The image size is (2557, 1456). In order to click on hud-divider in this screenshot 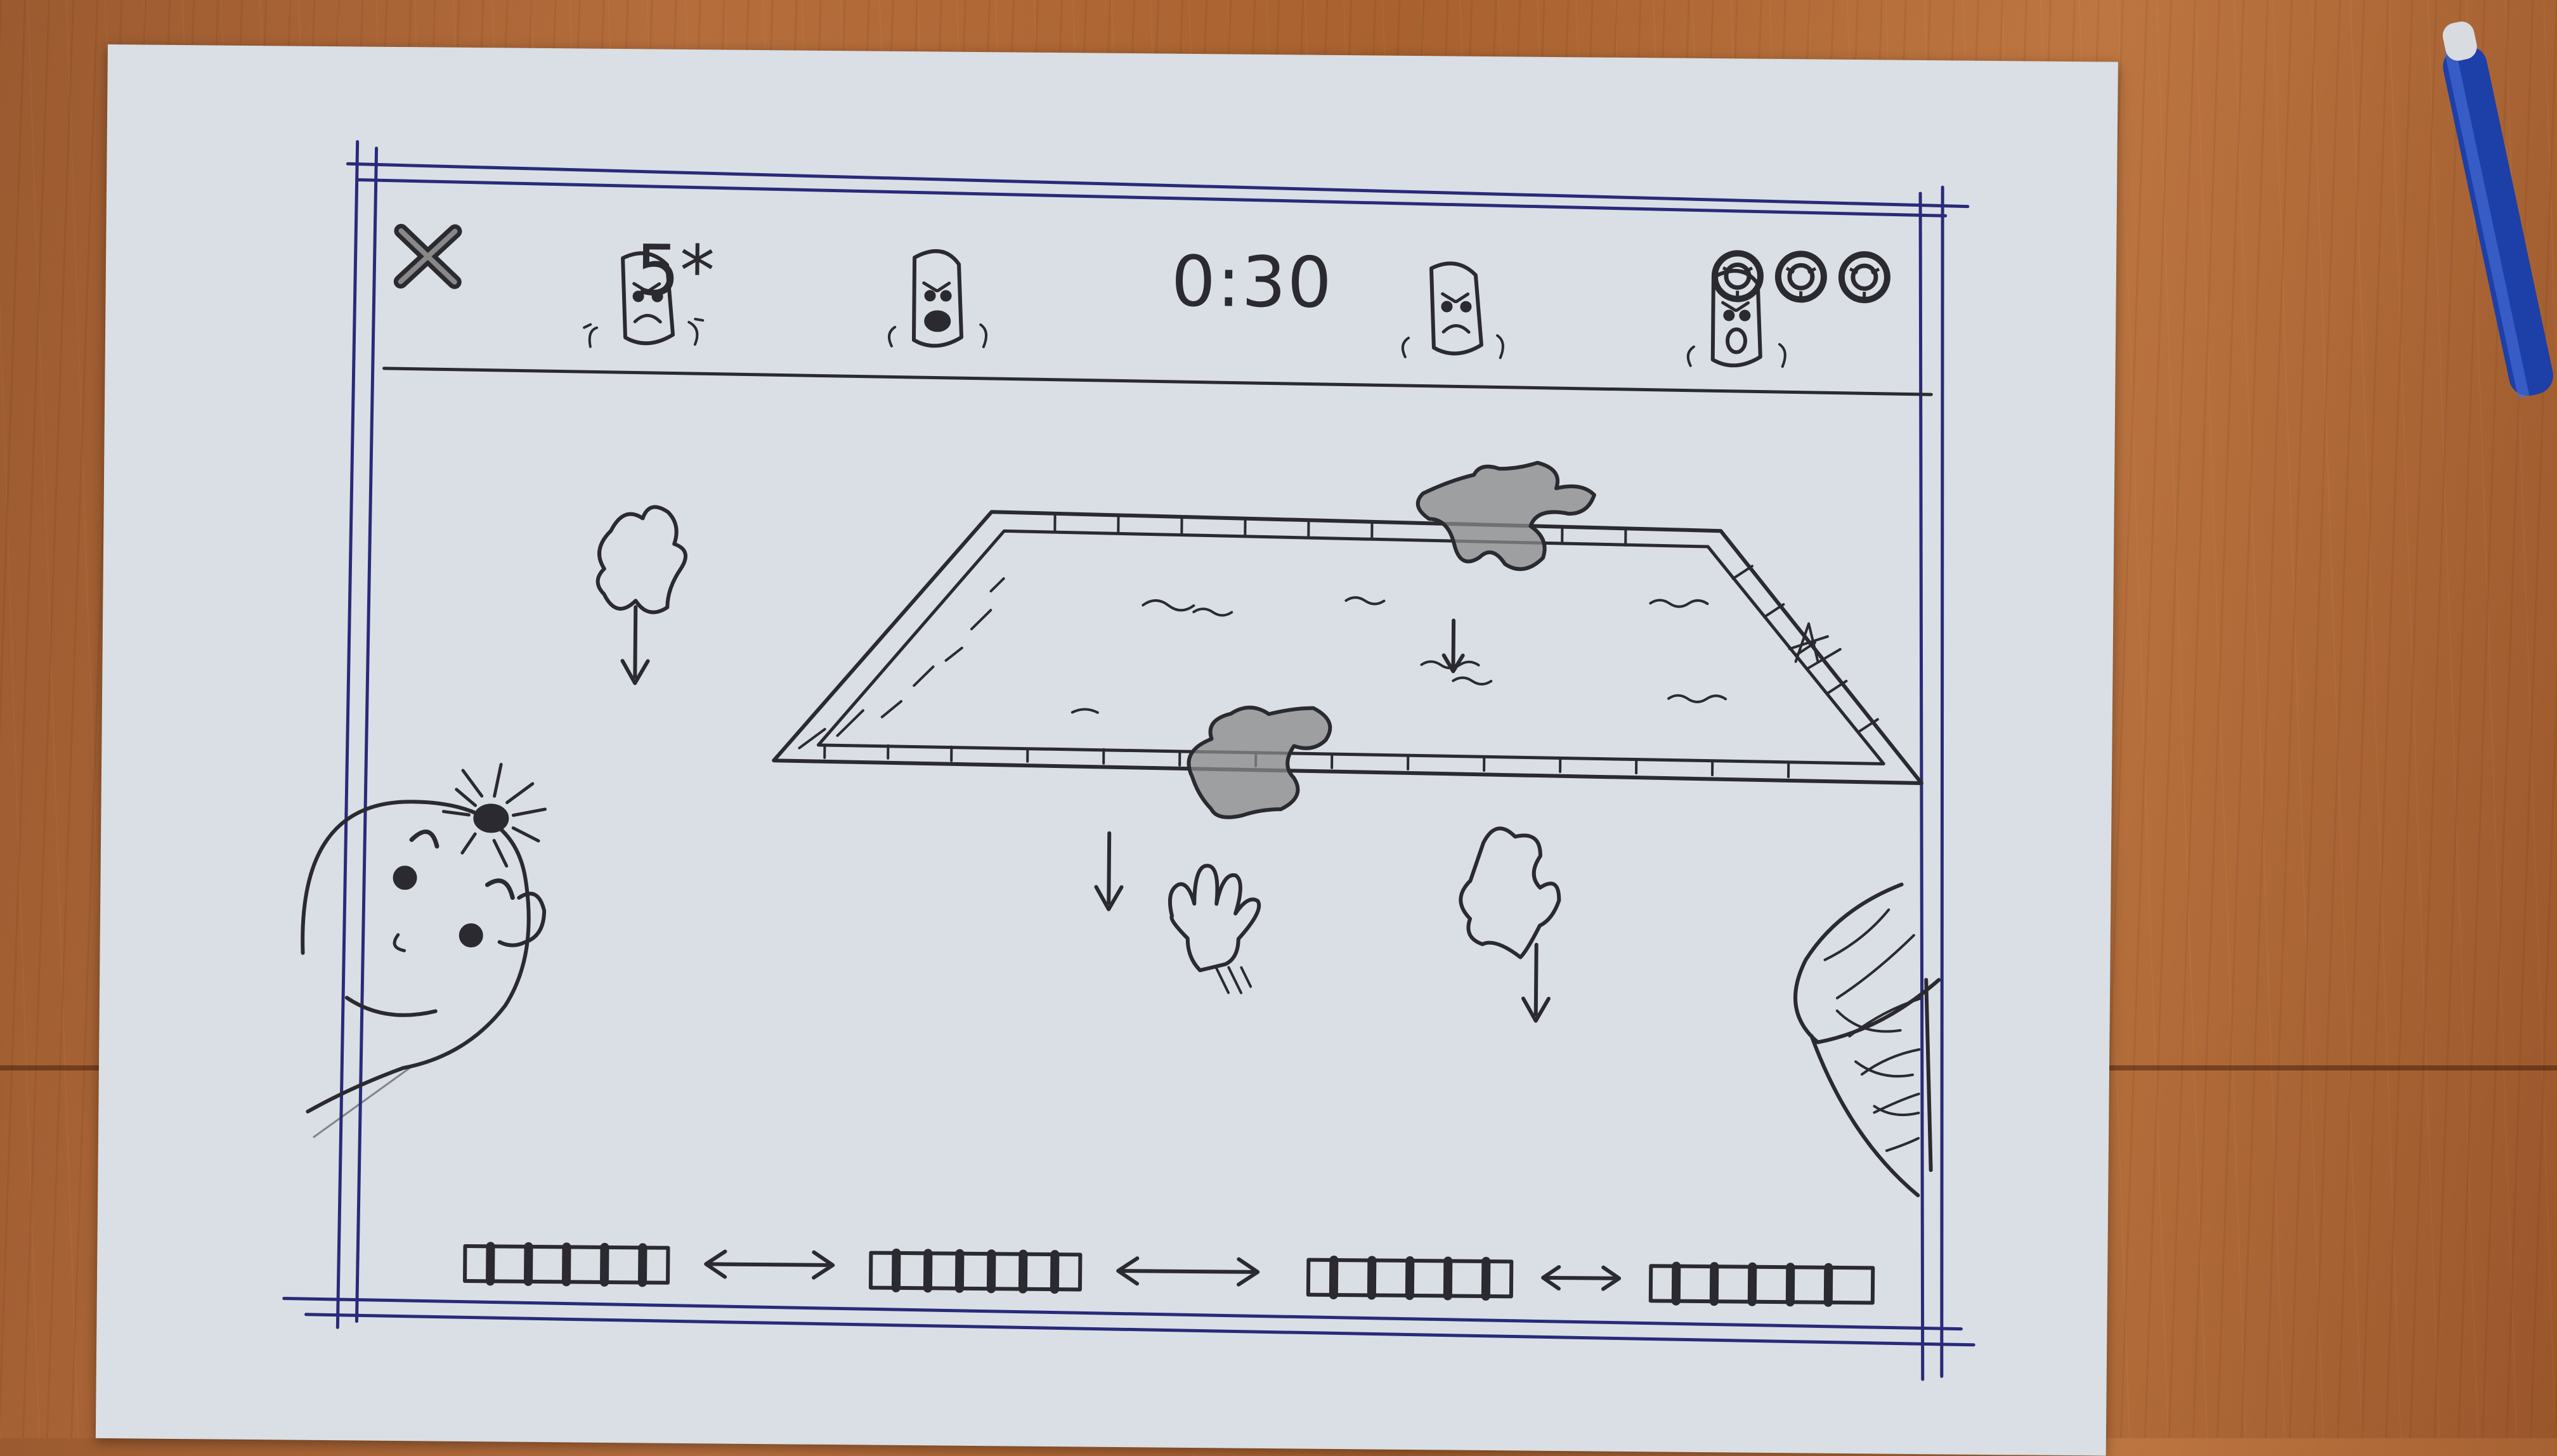, I will do `click(1157, 381)`.